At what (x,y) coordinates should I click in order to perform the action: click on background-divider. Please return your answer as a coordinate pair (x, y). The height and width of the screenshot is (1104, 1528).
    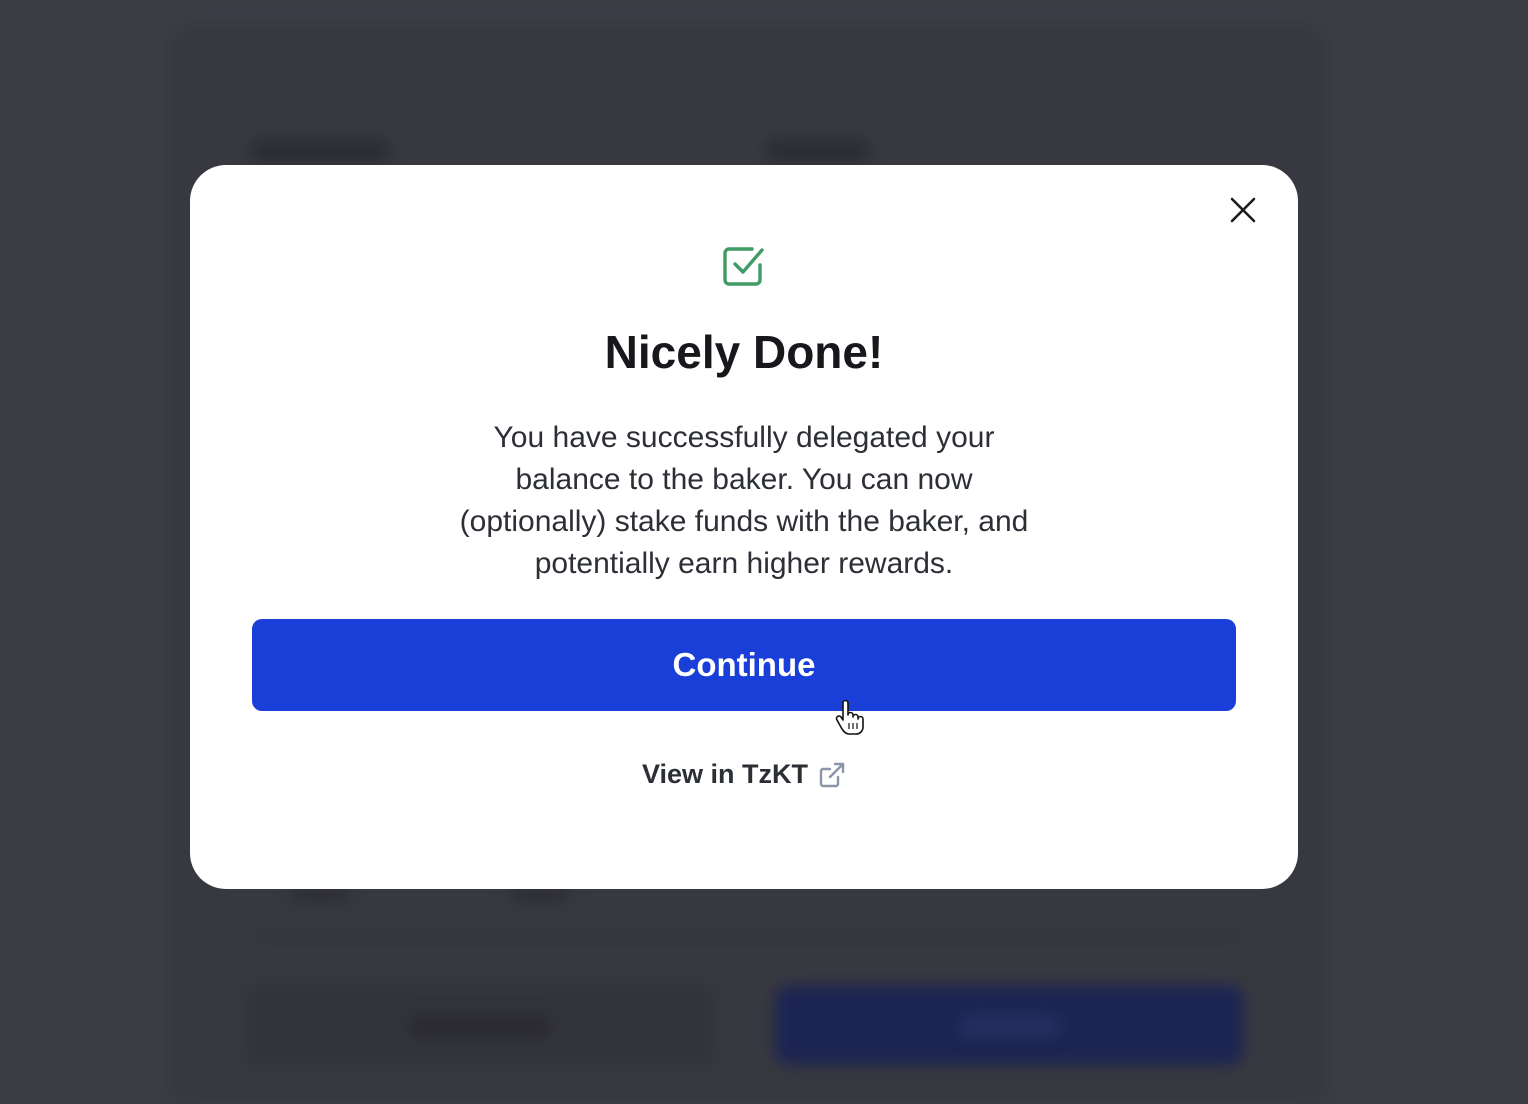
    Looking at the image, I should click on (747, 938).